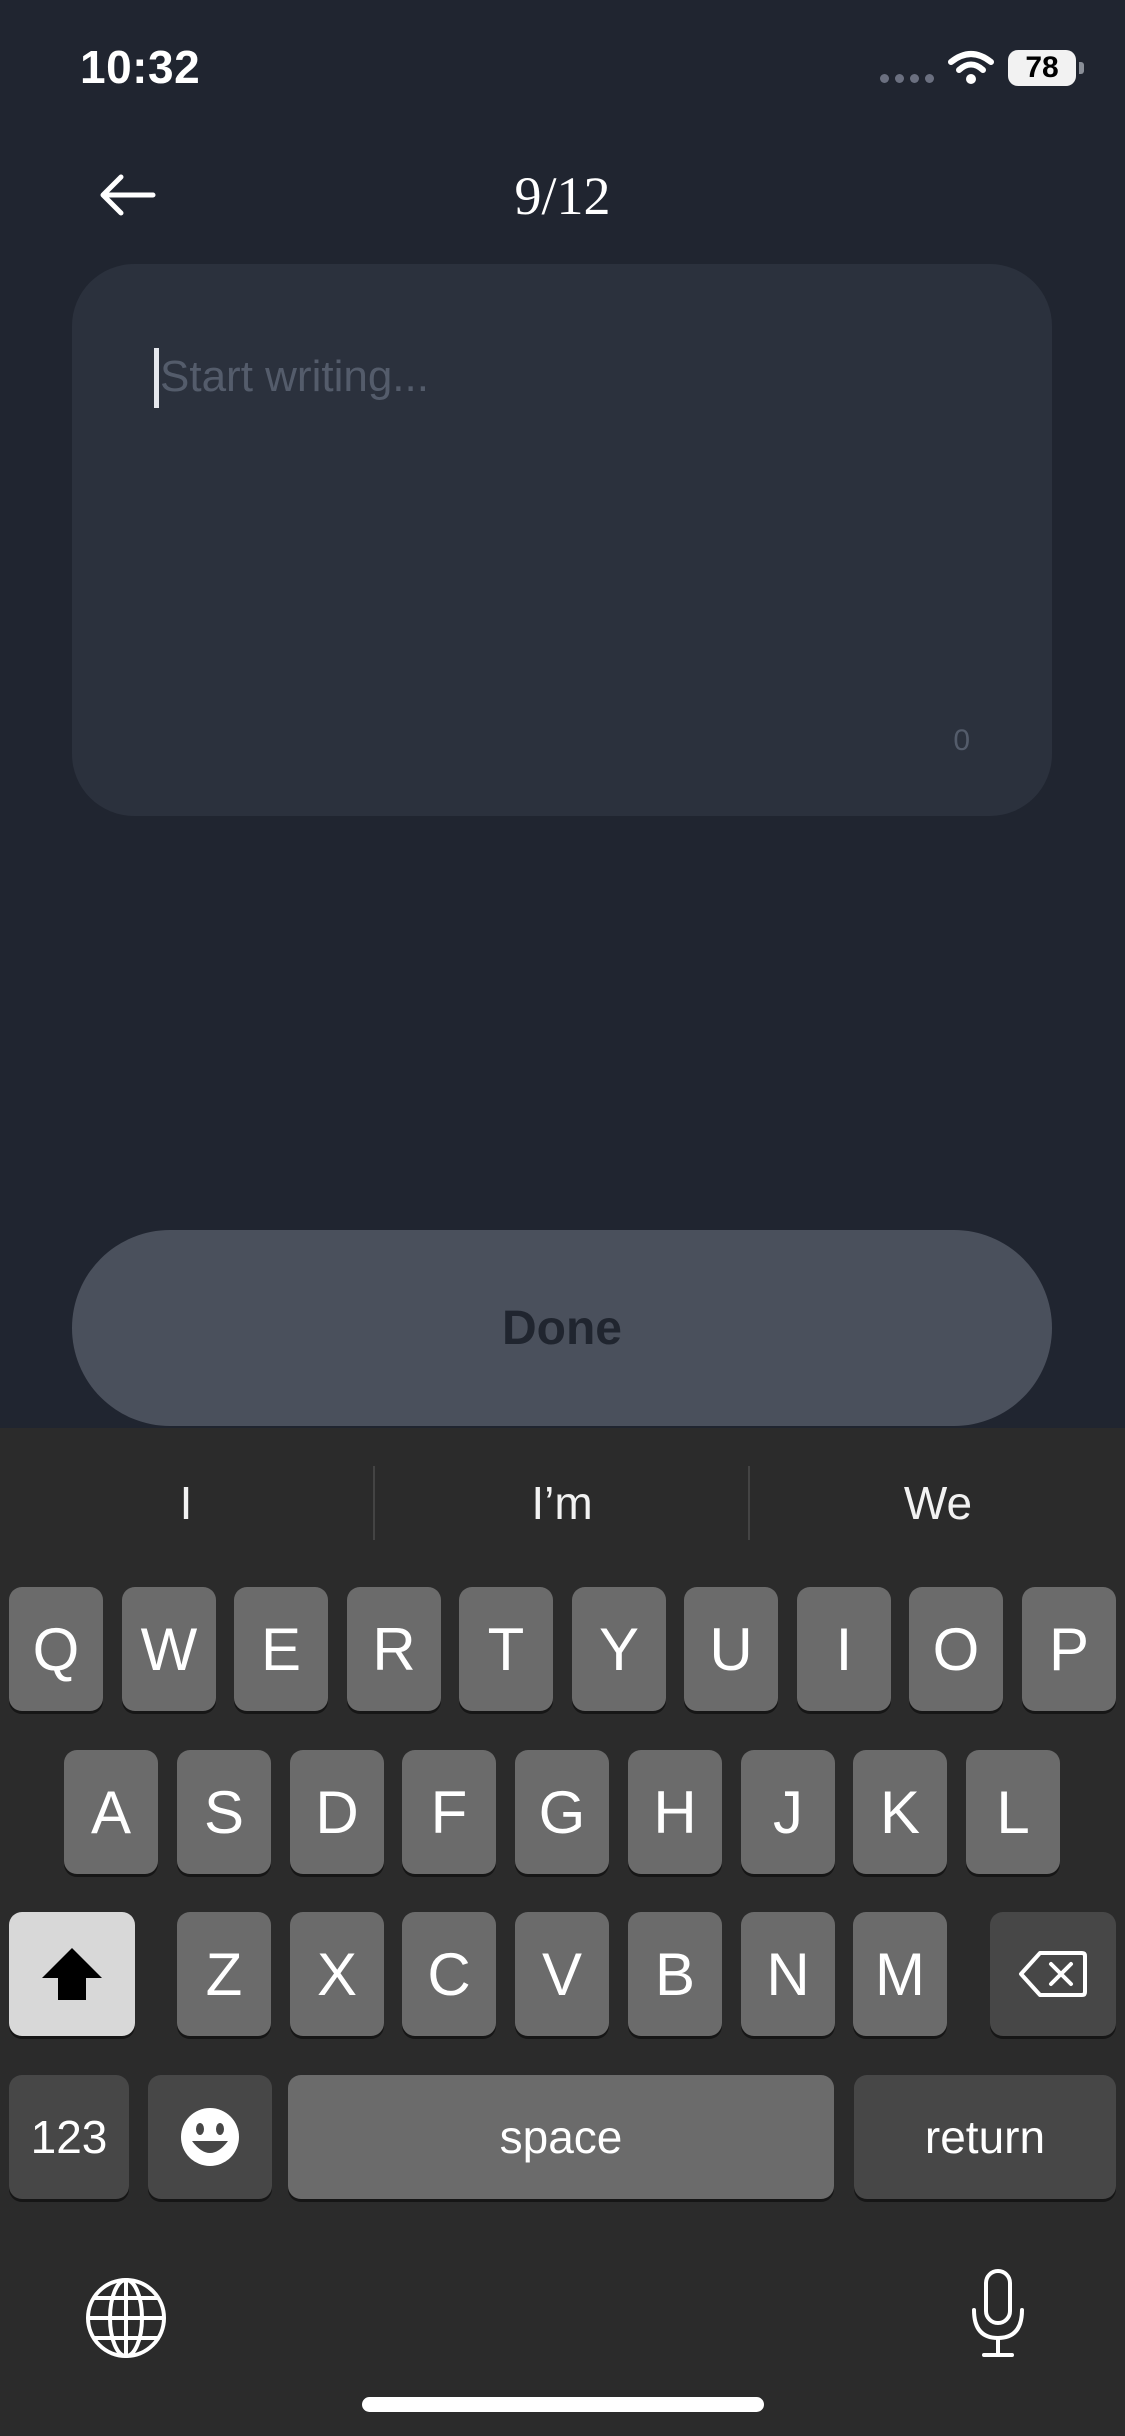 This screenshot has height=2436, width=1125. I want to click on key-e: E, so click(281, 1649).